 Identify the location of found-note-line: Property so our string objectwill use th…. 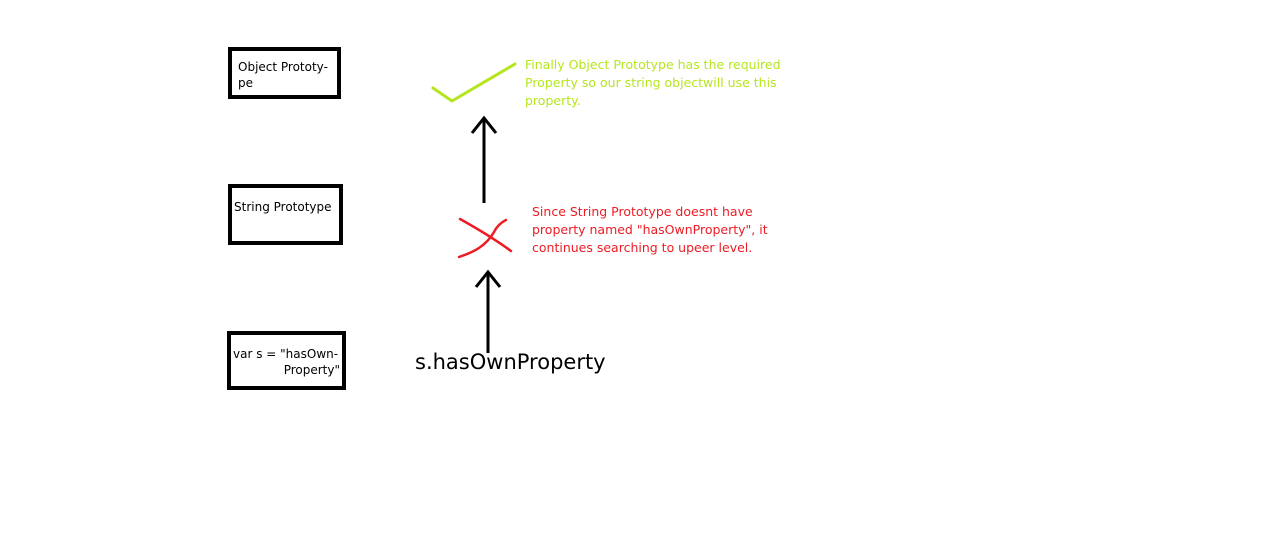
(651, 82).